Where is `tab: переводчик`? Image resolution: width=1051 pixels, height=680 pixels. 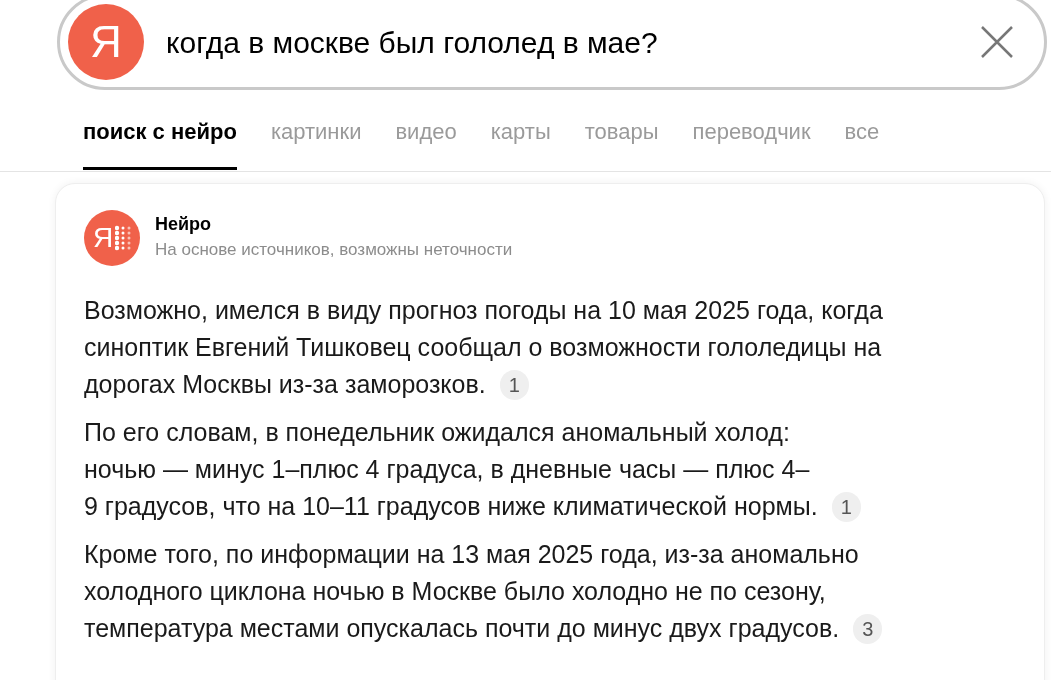
tab: переводчик is located at coordinates (751, 141).